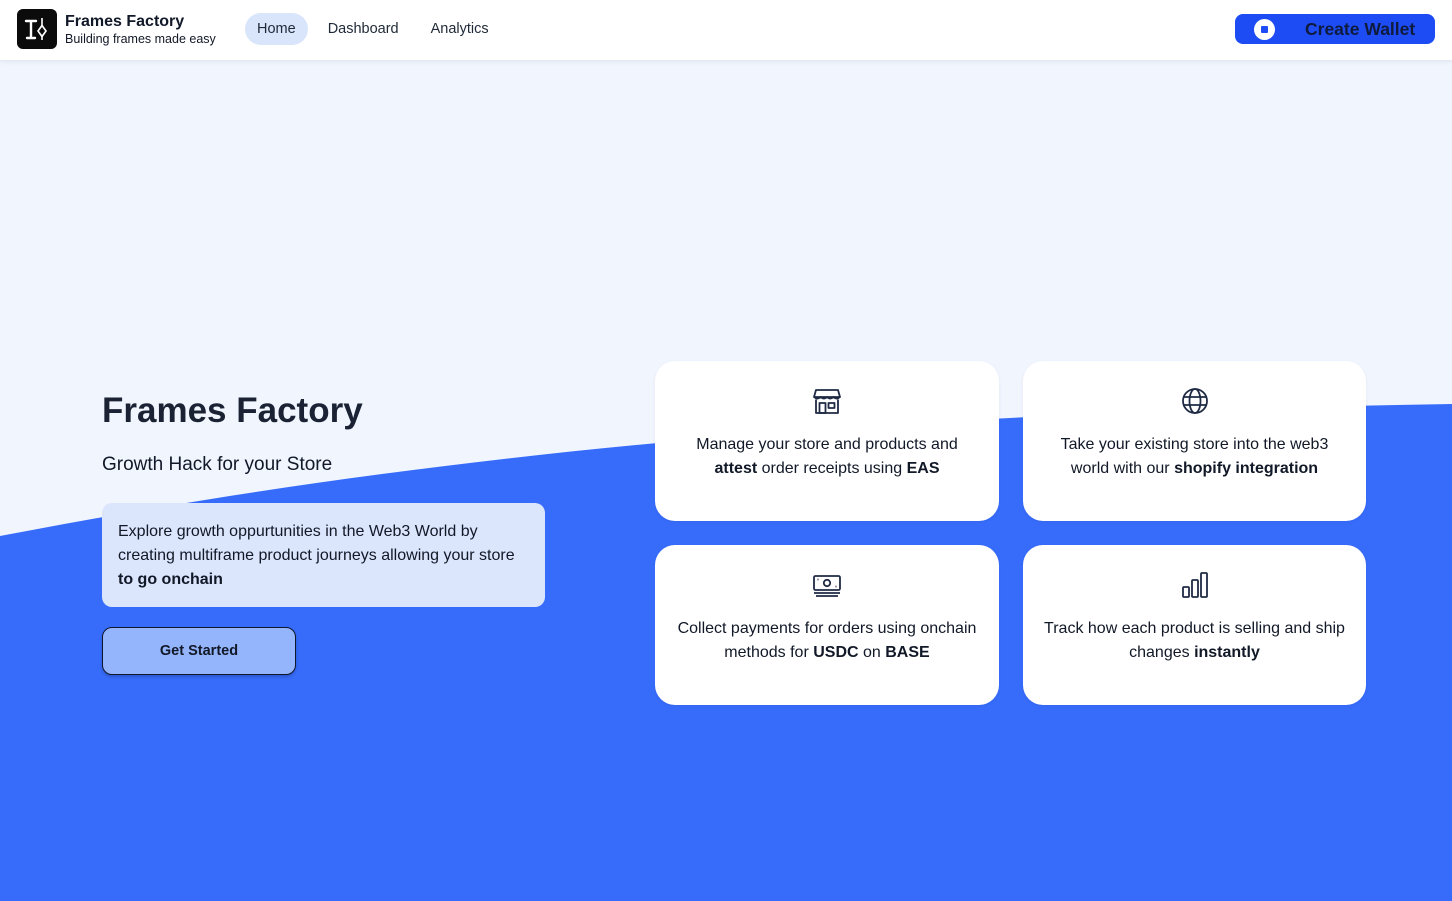 The width and height of the screenshot is (1452, 901). What do you see at coordinates (140, 39) in the screenshot?
I see `brand-tagline: Building frames made easy` at bounding box center [140, 39].